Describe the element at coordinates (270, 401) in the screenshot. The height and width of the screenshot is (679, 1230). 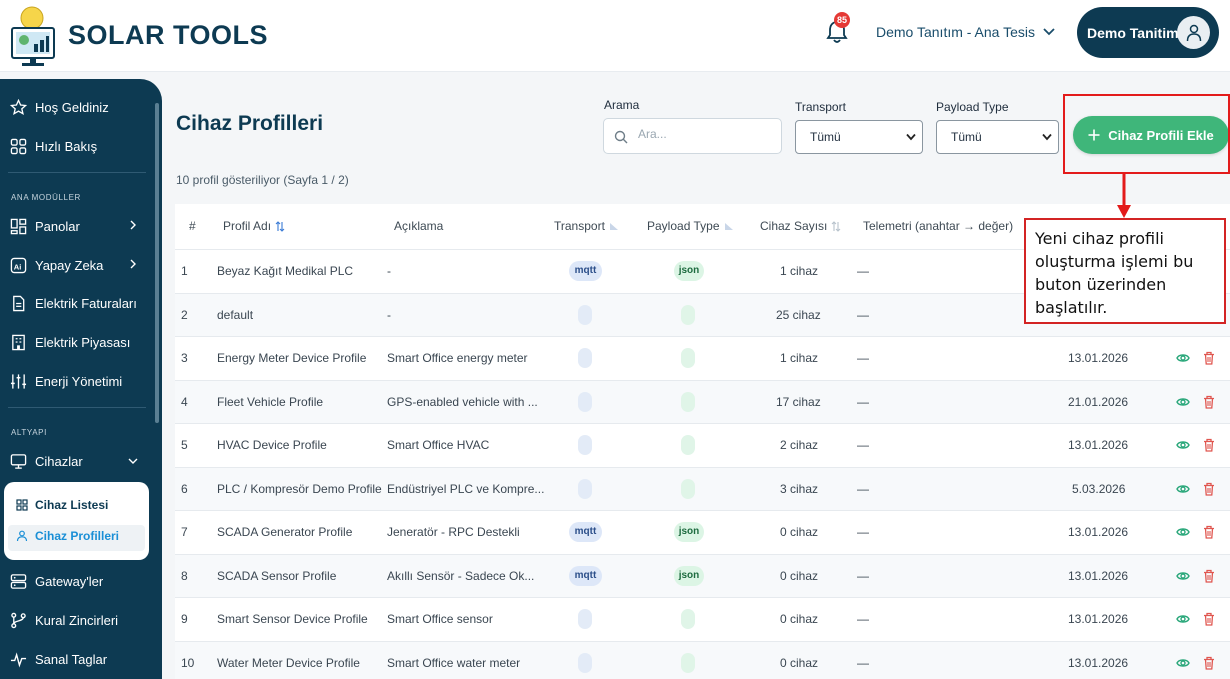
I see `cell-profile-name: Fleet Vehicle Profile` at that location.